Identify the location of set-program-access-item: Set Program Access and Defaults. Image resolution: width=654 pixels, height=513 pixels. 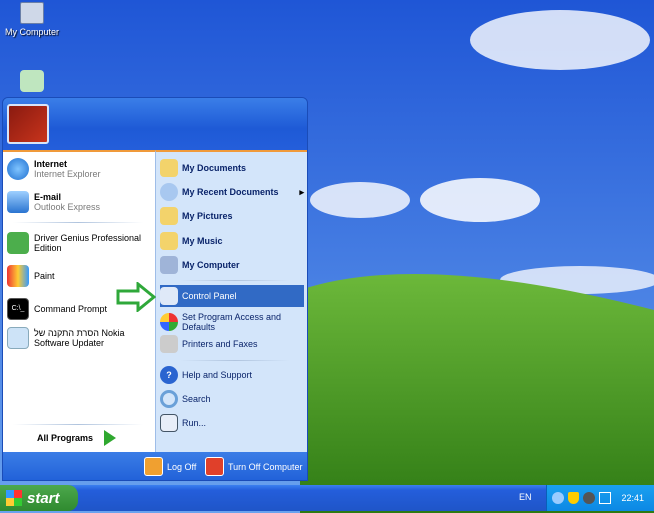
(232, 322).